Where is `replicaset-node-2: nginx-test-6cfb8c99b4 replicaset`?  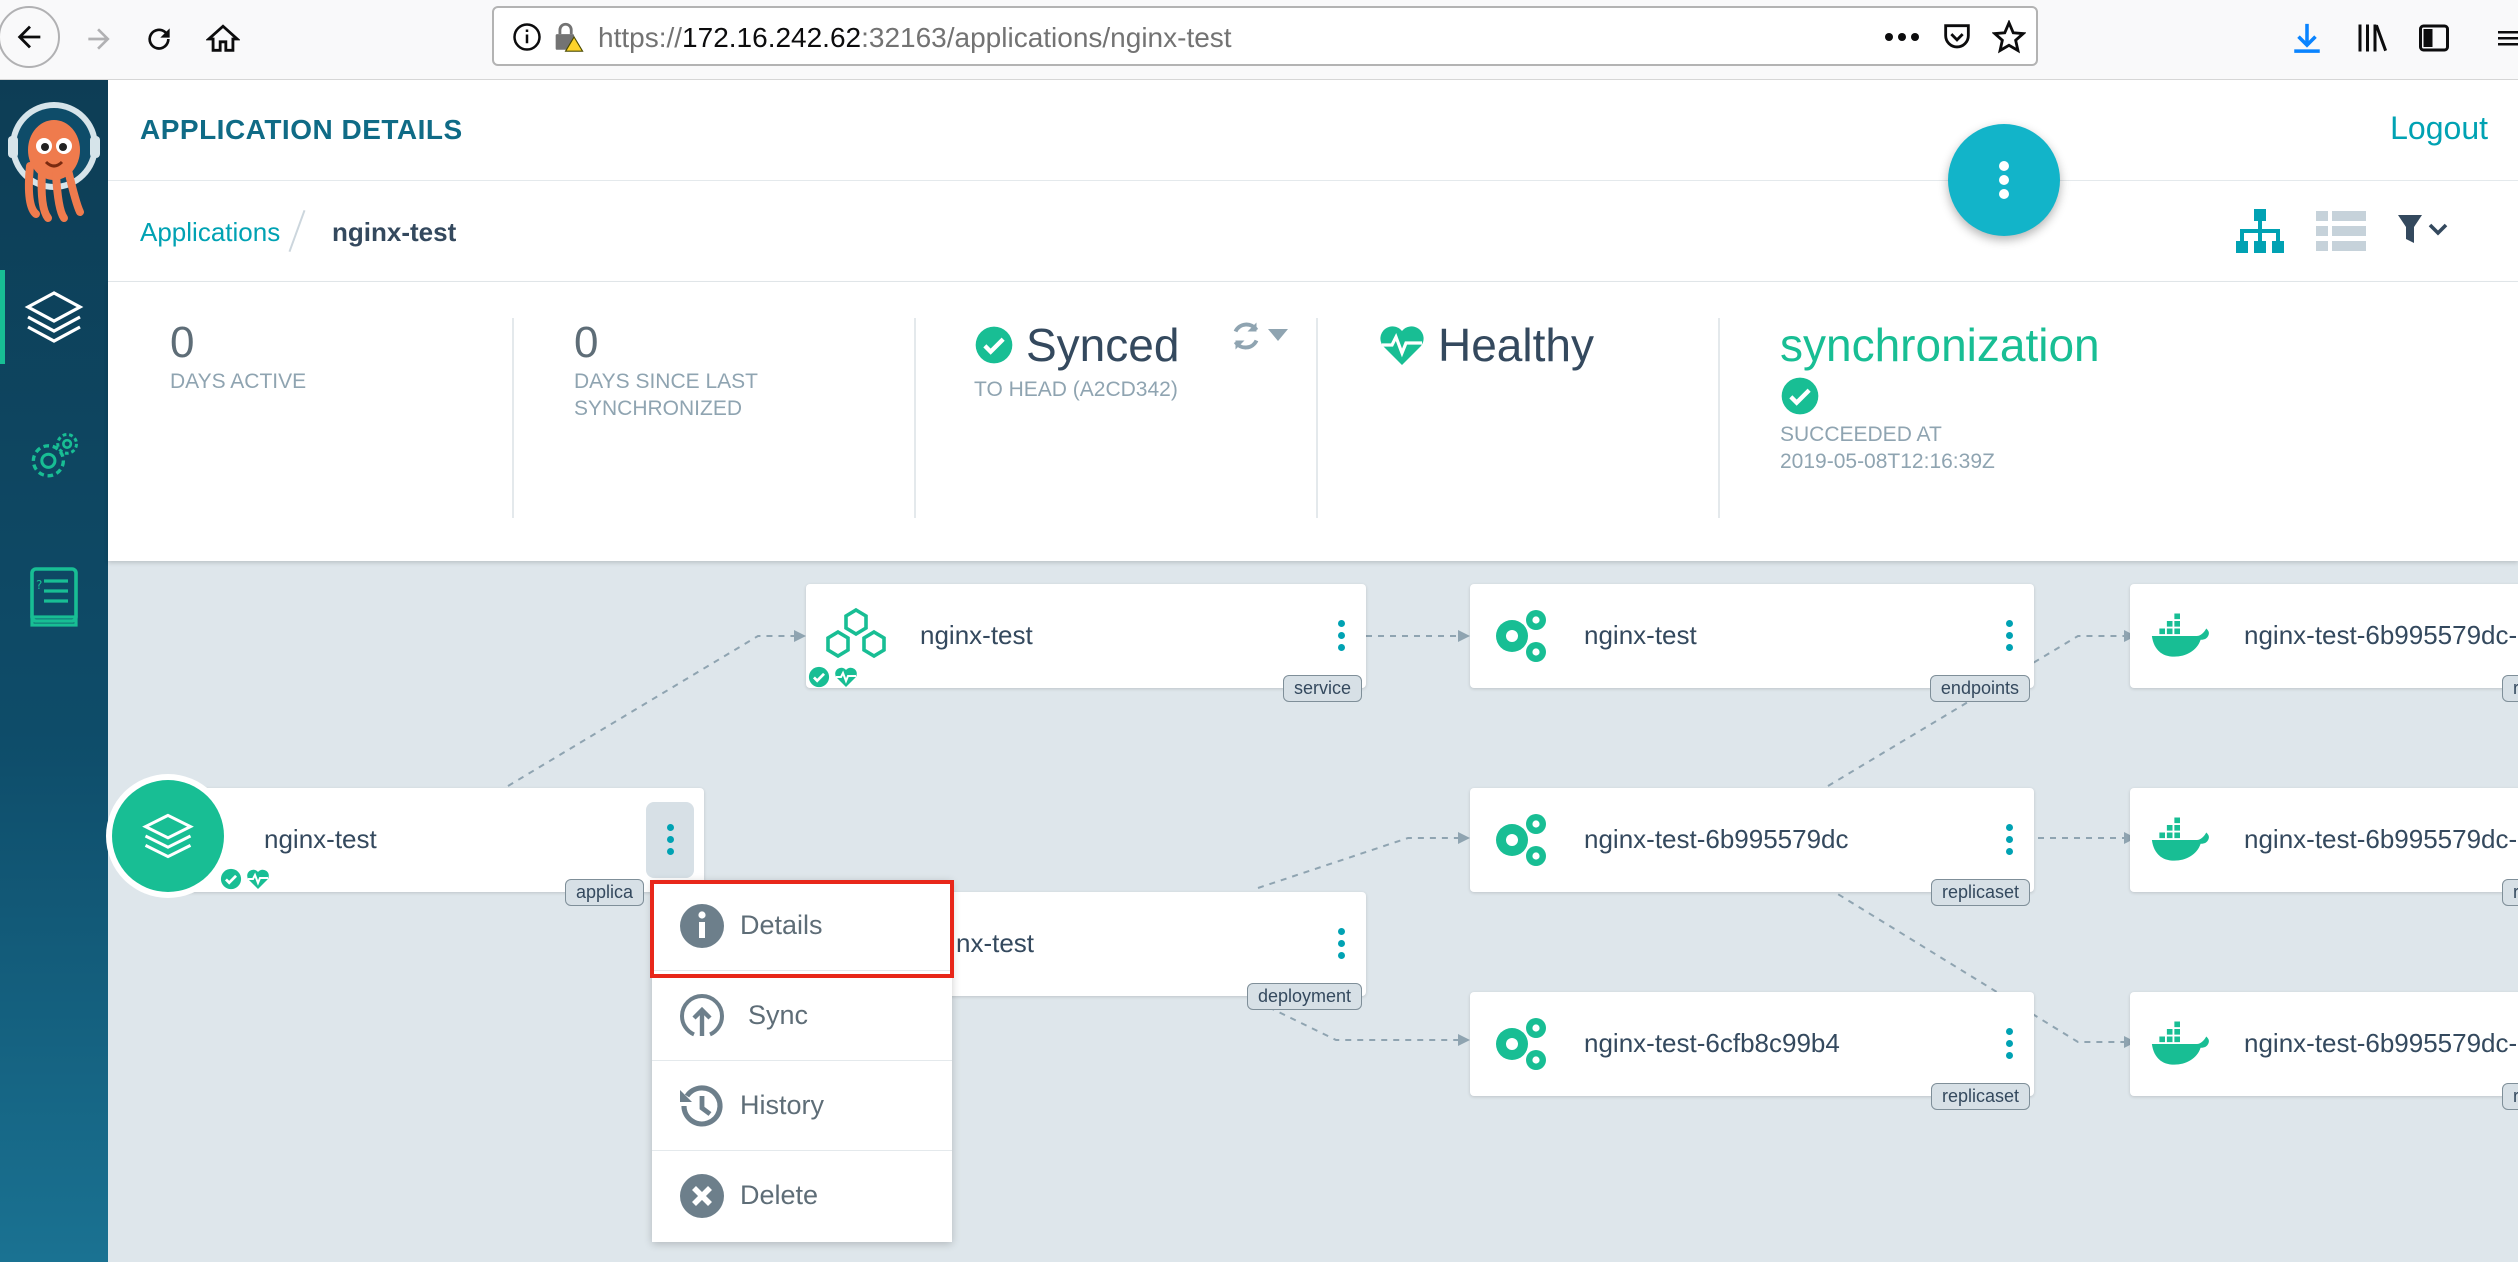
replicaset-node-2: nginx-test-6cfb8c99b4 replicaset is located at coordinates (1752, 1051).